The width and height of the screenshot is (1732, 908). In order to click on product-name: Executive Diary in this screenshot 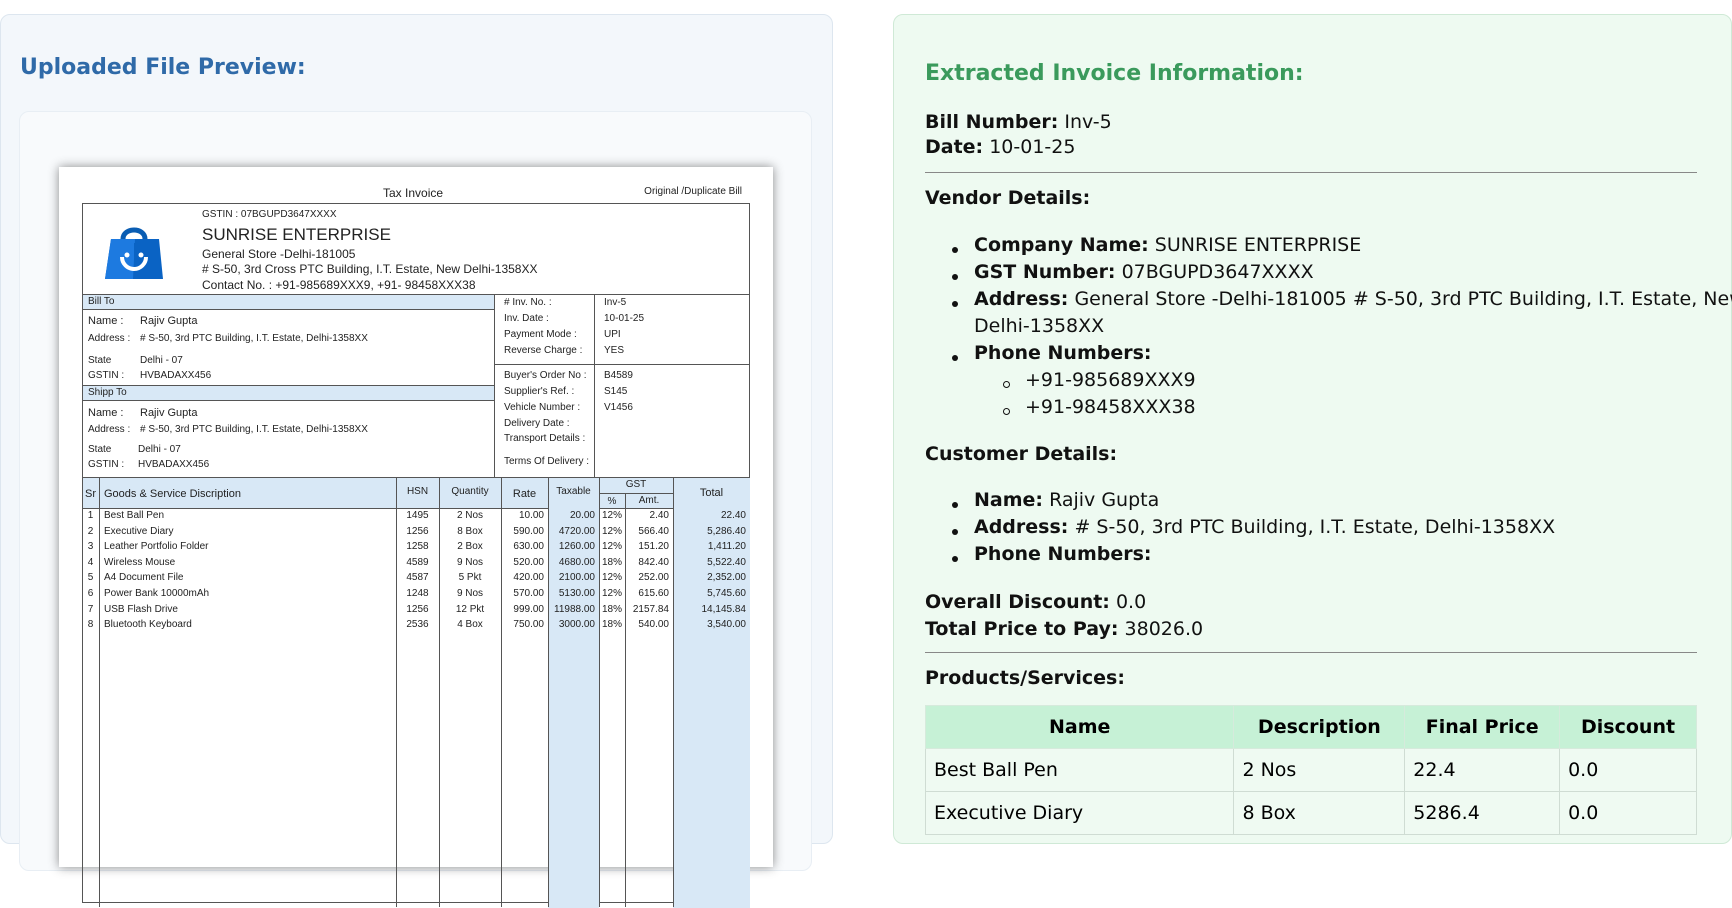, I will do `click(1079, 813)`.